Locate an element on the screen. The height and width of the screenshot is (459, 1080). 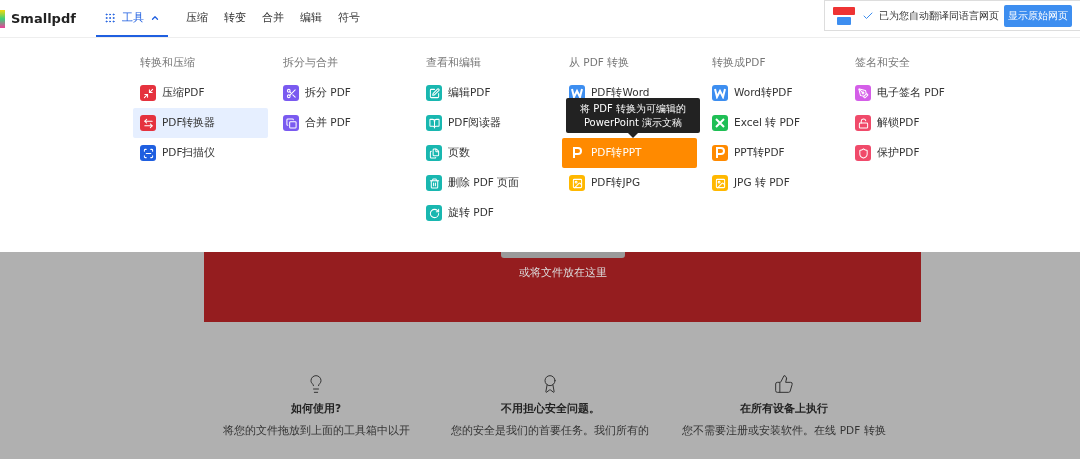
tooltip: 将 PDF 转换为可编辑的 PowerPoint 演示文稿 is located at coordinates (633, 115).